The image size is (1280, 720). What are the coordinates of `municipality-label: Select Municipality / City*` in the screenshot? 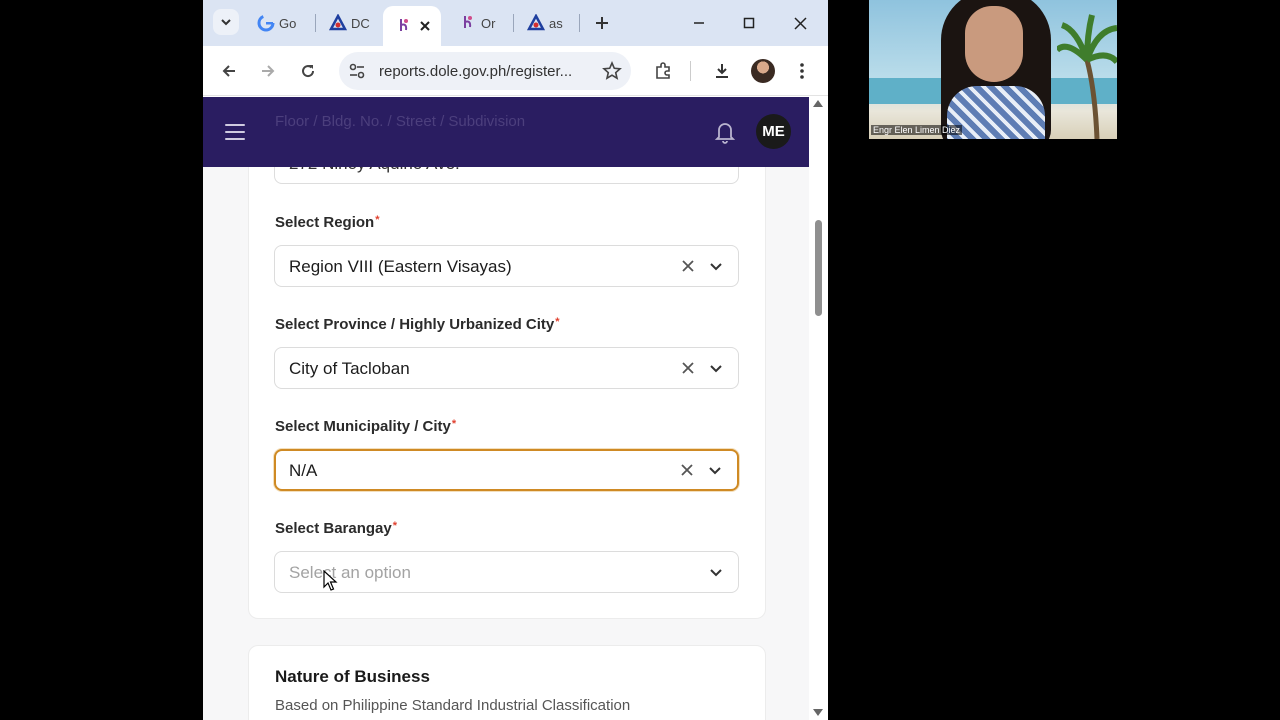 It's located at (365, 426).